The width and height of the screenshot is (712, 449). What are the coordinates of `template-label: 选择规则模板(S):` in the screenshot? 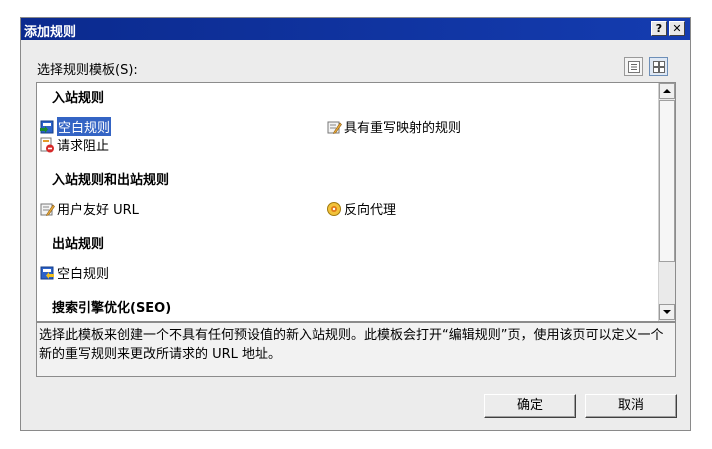 It's located at (87, 70).